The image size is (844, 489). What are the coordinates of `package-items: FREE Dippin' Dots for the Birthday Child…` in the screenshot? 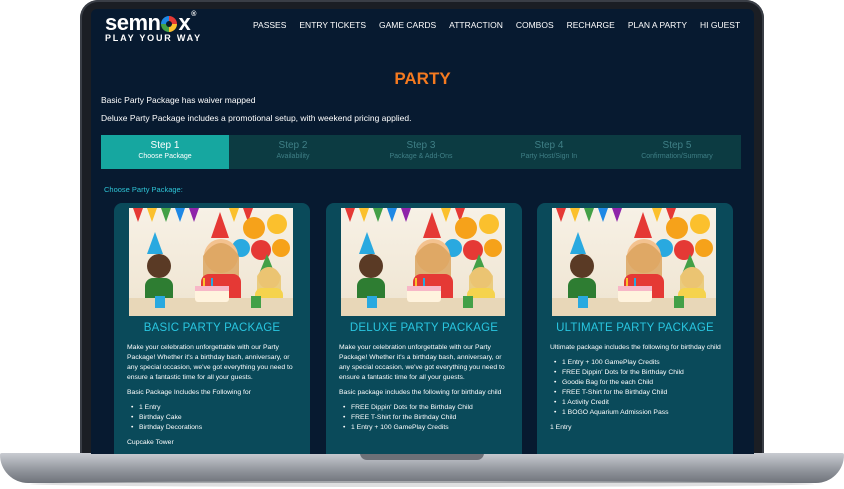 It's located at (425, 418).